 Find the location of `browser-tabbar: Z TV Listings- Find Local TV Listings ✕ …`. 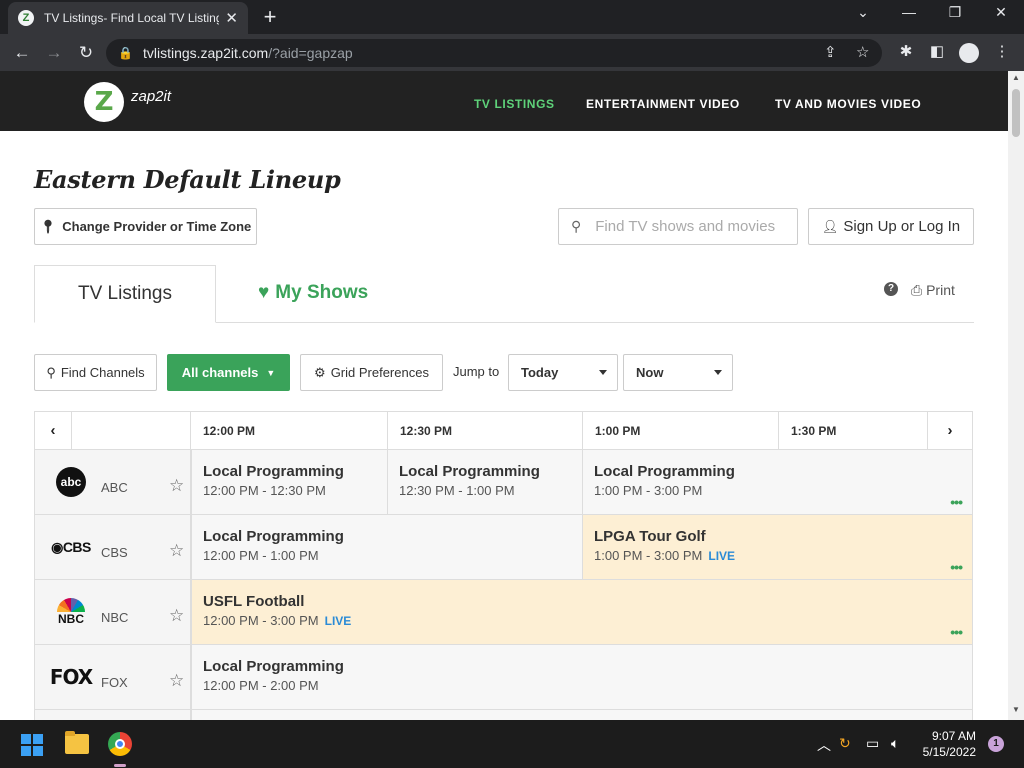

browser-tabbar: Z TV Listings- Find Local TV Listings ✕ … is located at coordinates (512, 17).